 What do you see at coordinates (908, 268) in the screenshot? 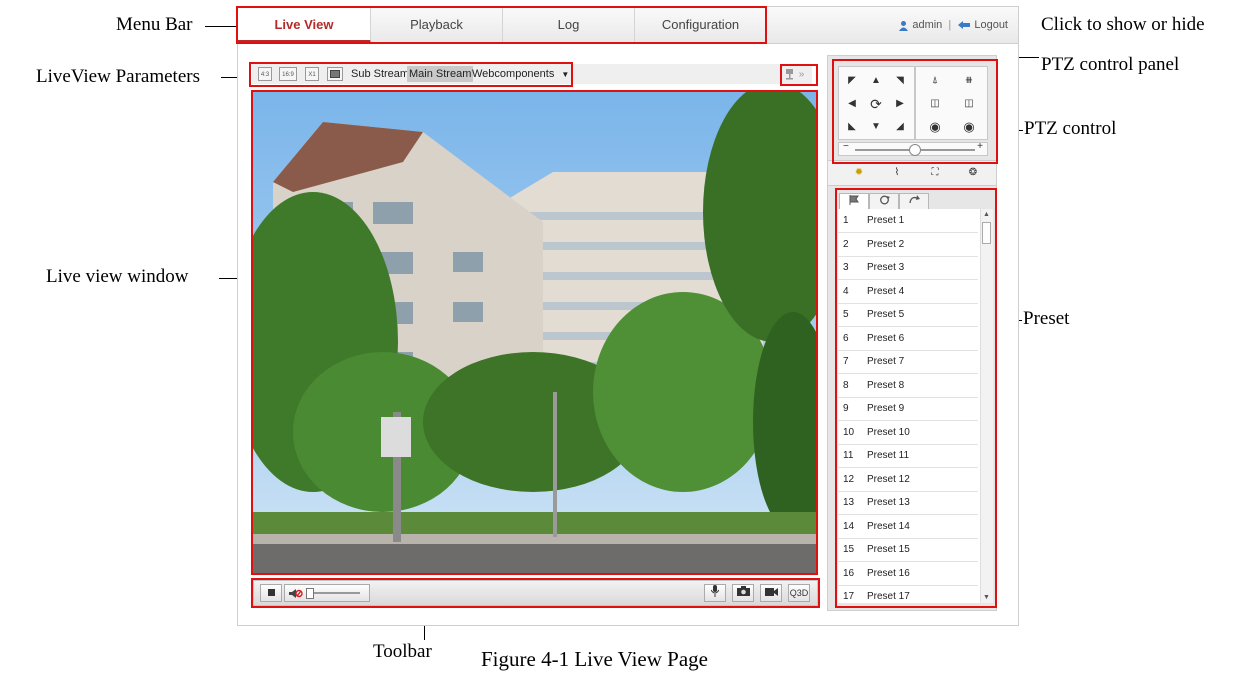
I see `preset-row: 3 Preset 3` at bounding box center [908, 268].